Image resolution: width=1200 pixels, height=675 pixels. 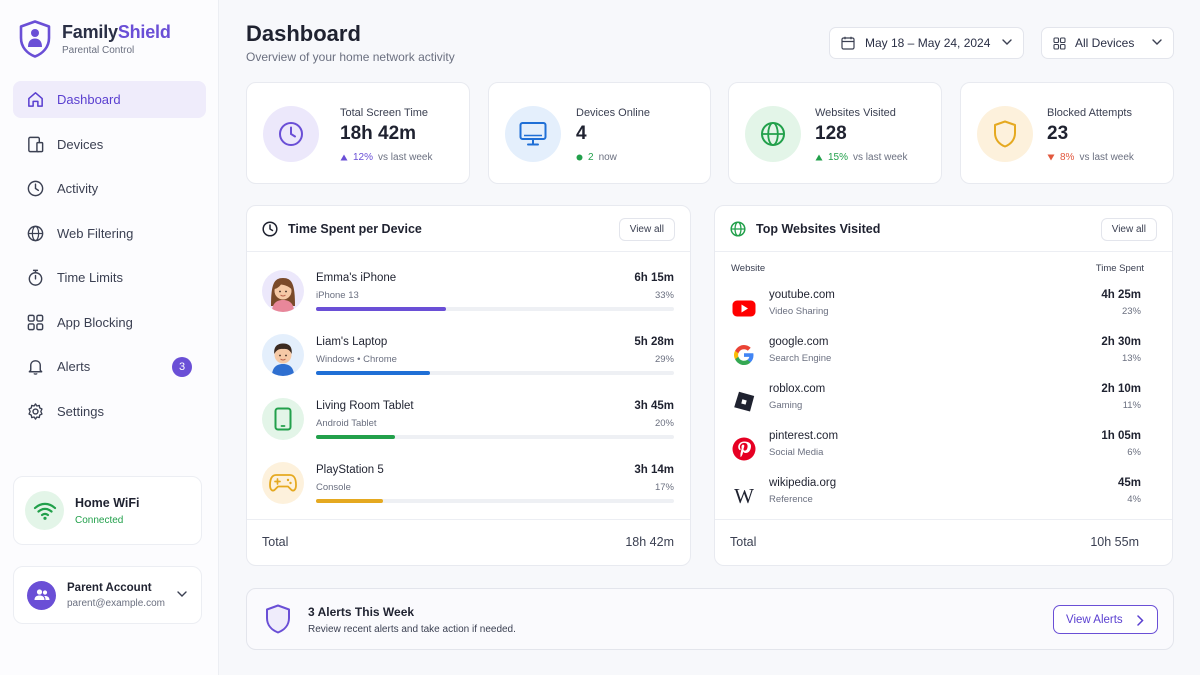 What do you see at coordinates (361, 612) in the screenshot?
I see `alerts-title: 3 Alerts This Week` at bounding box center [361, 612].